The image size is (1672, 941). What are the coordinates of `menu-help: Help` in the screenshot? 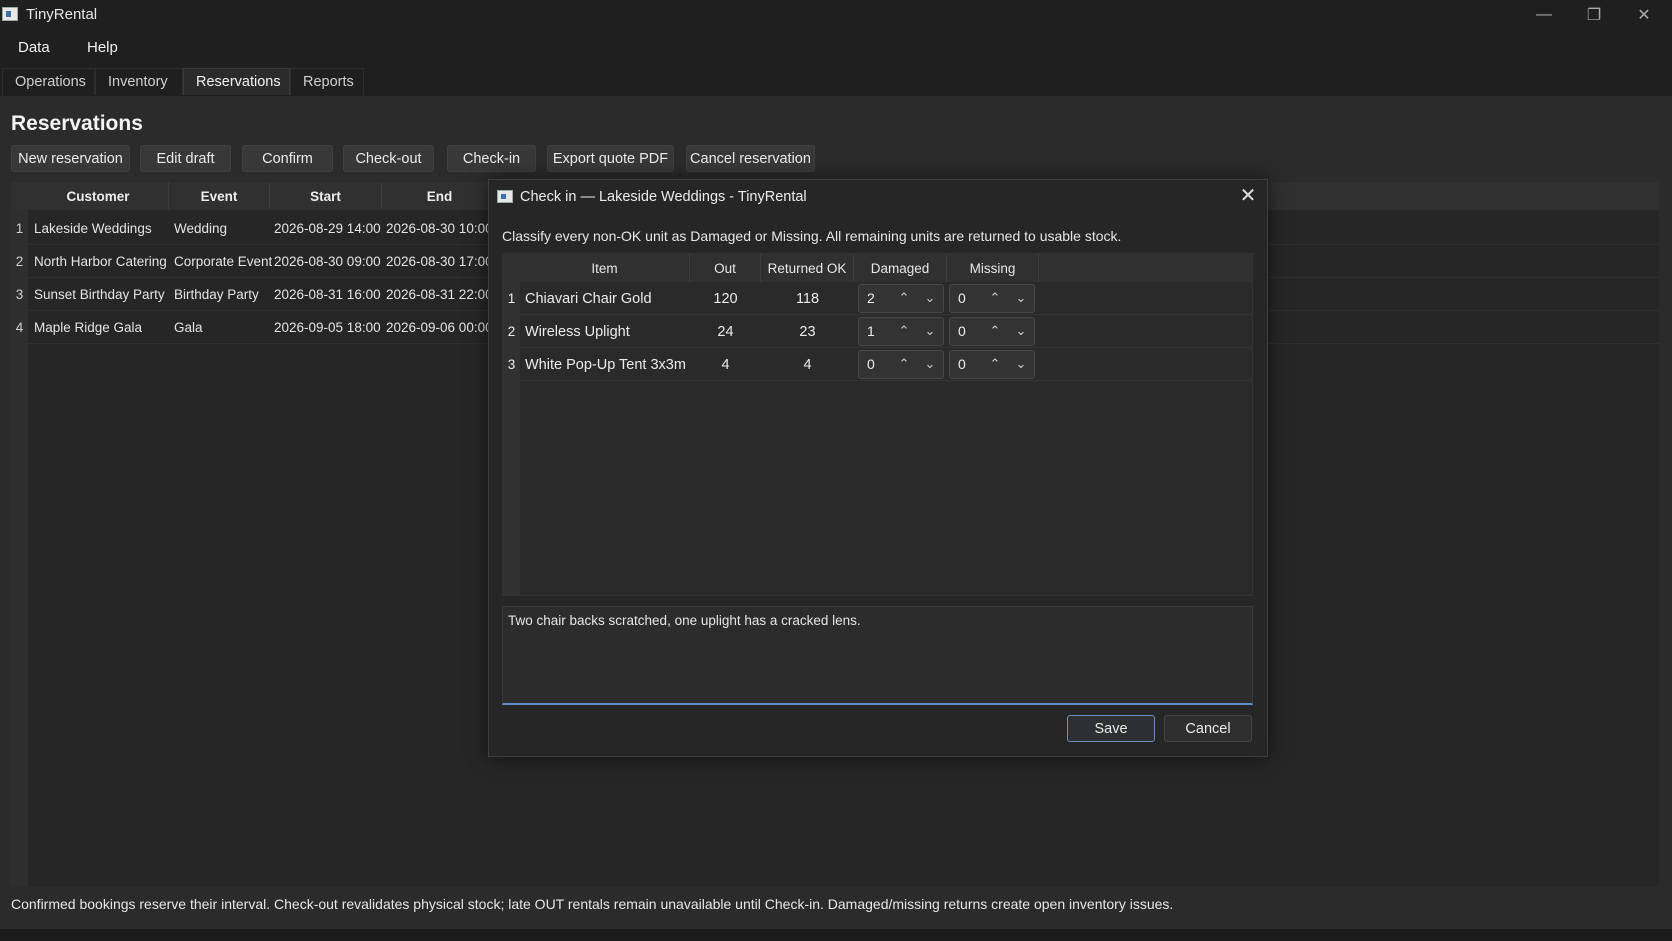 It's located at (102, 47).